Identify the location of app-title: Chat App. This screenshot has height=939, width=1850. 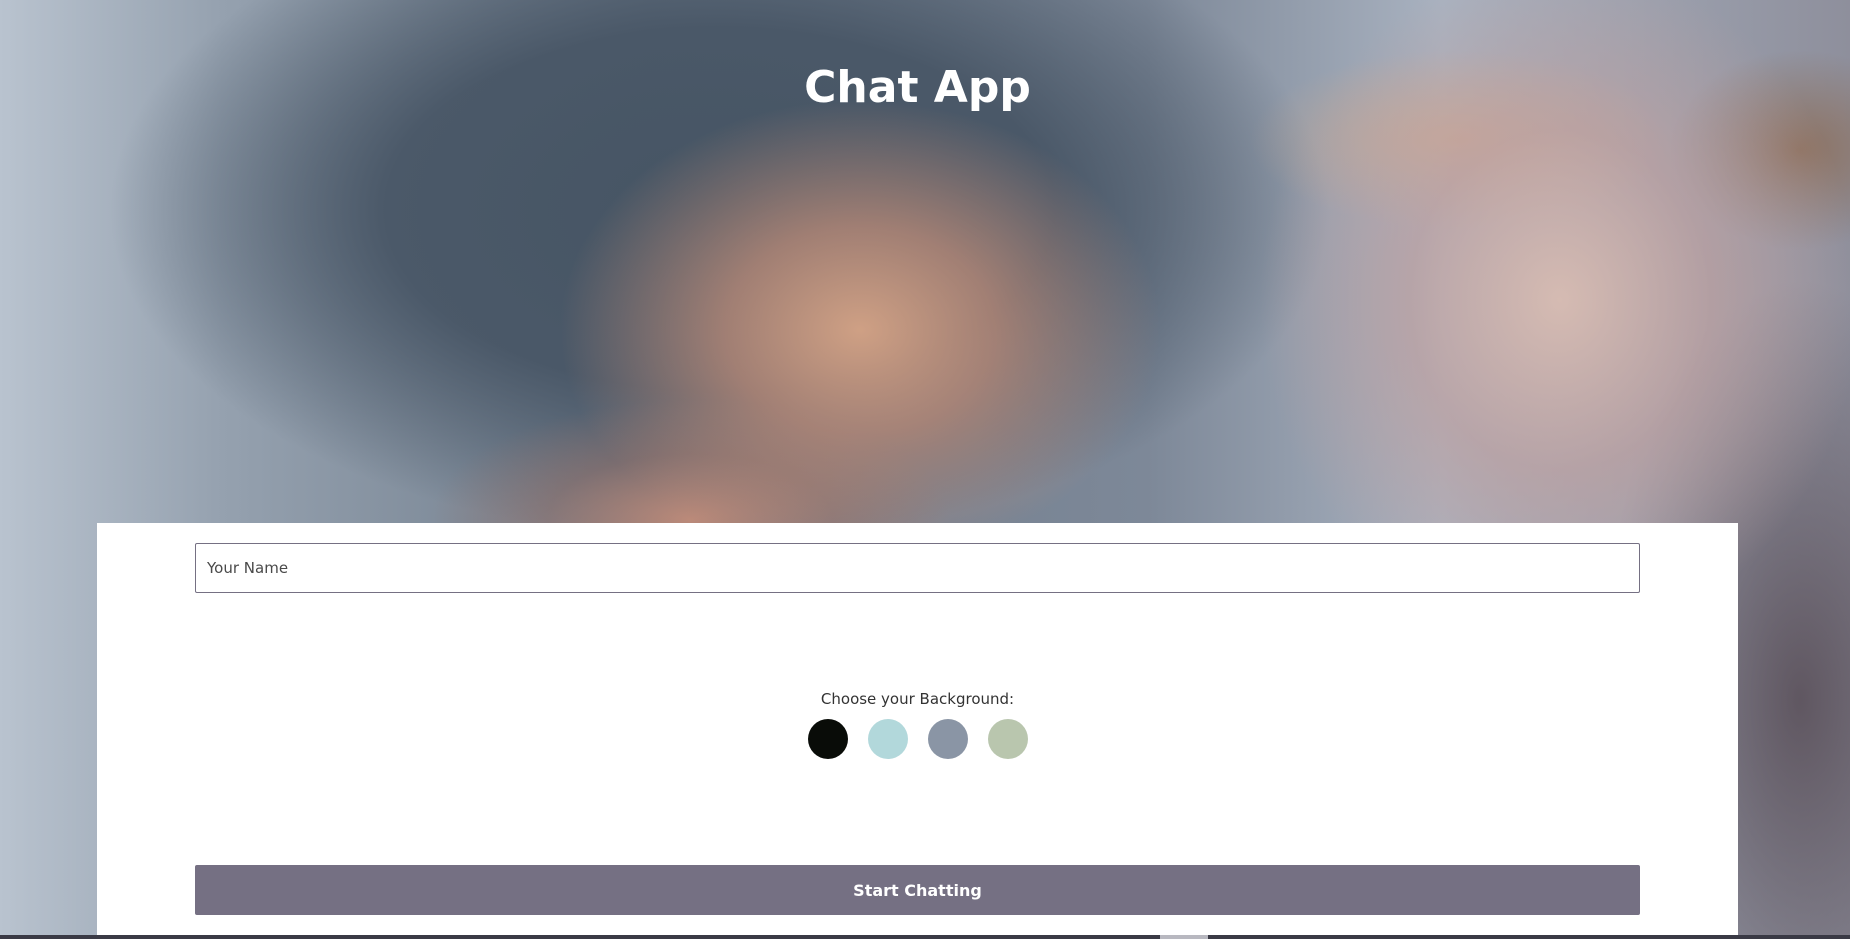
(917, 87).